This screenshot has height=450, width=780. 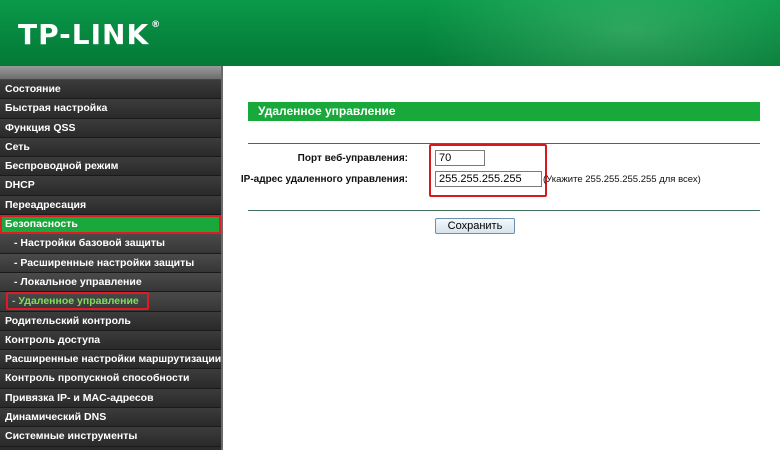 What do you see at coordinates (110, 360) in the screenshot?
I see `sidebar-item-advanced-routing: Расширенные настройки маршрутизации` at bounding box center [110, 360].